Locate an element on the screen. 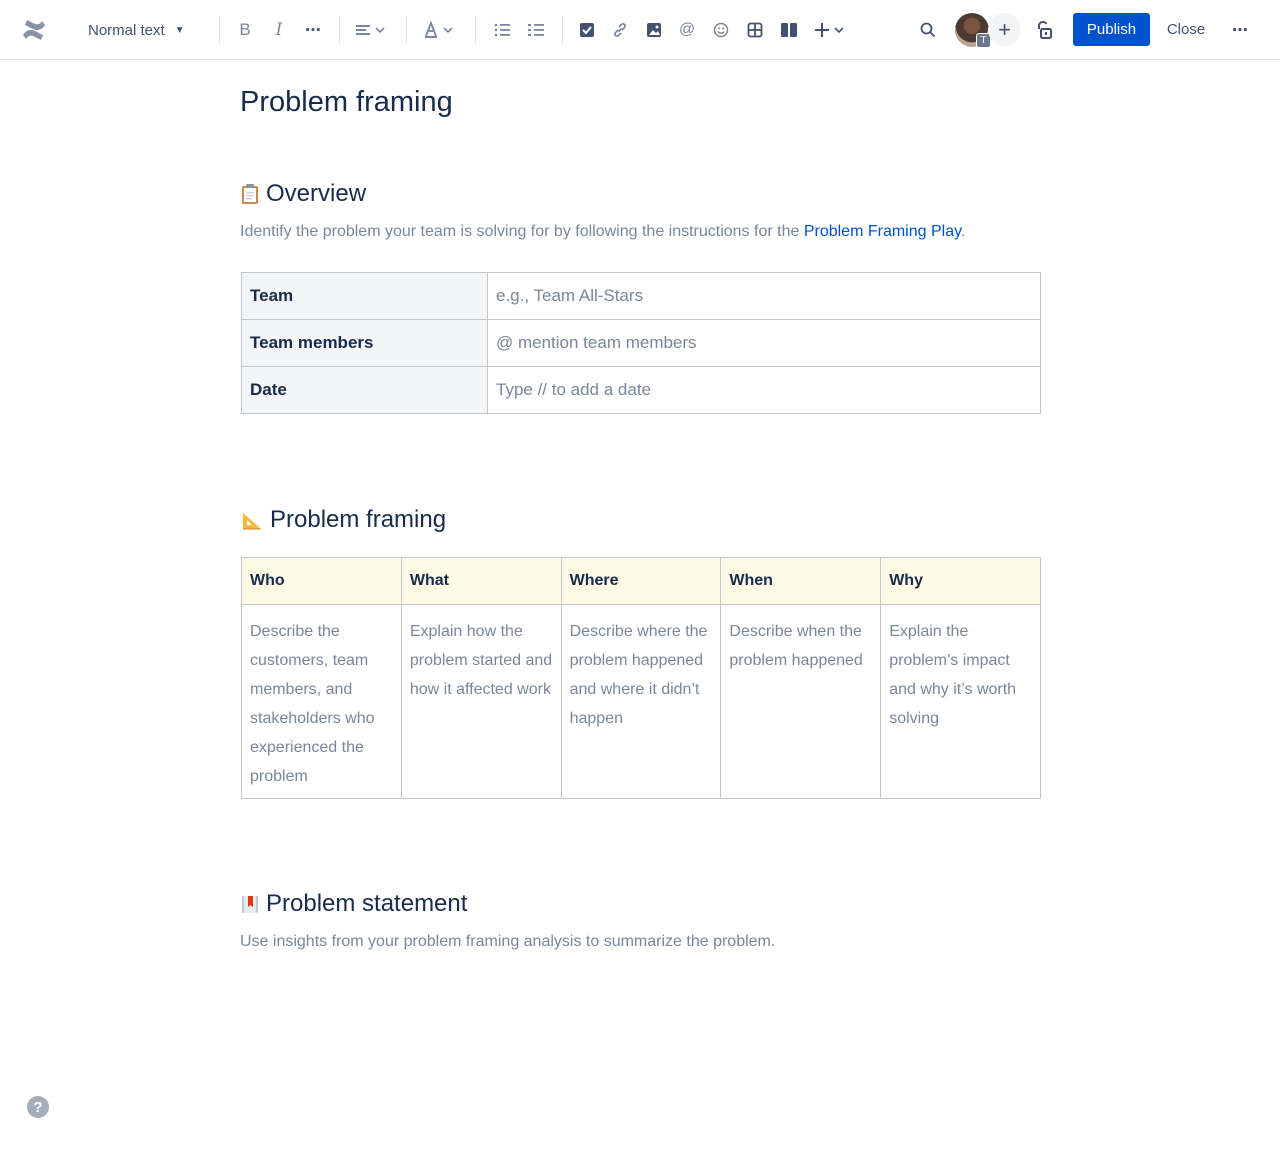 The height and width of the screenshot is (1149, 1280). table-row: Date Type // to add a date is located at coordinates (641, 390).